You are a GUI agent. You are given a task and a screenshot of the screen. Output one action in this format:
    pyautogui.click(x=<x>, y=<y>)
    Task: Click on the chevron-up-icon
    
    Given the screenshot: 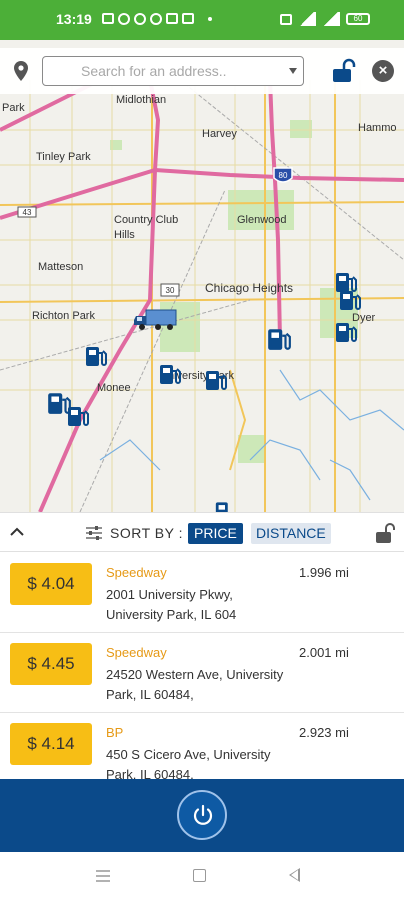 What is the action you would take?
    pyautogui.click(x=17, y=532)
    